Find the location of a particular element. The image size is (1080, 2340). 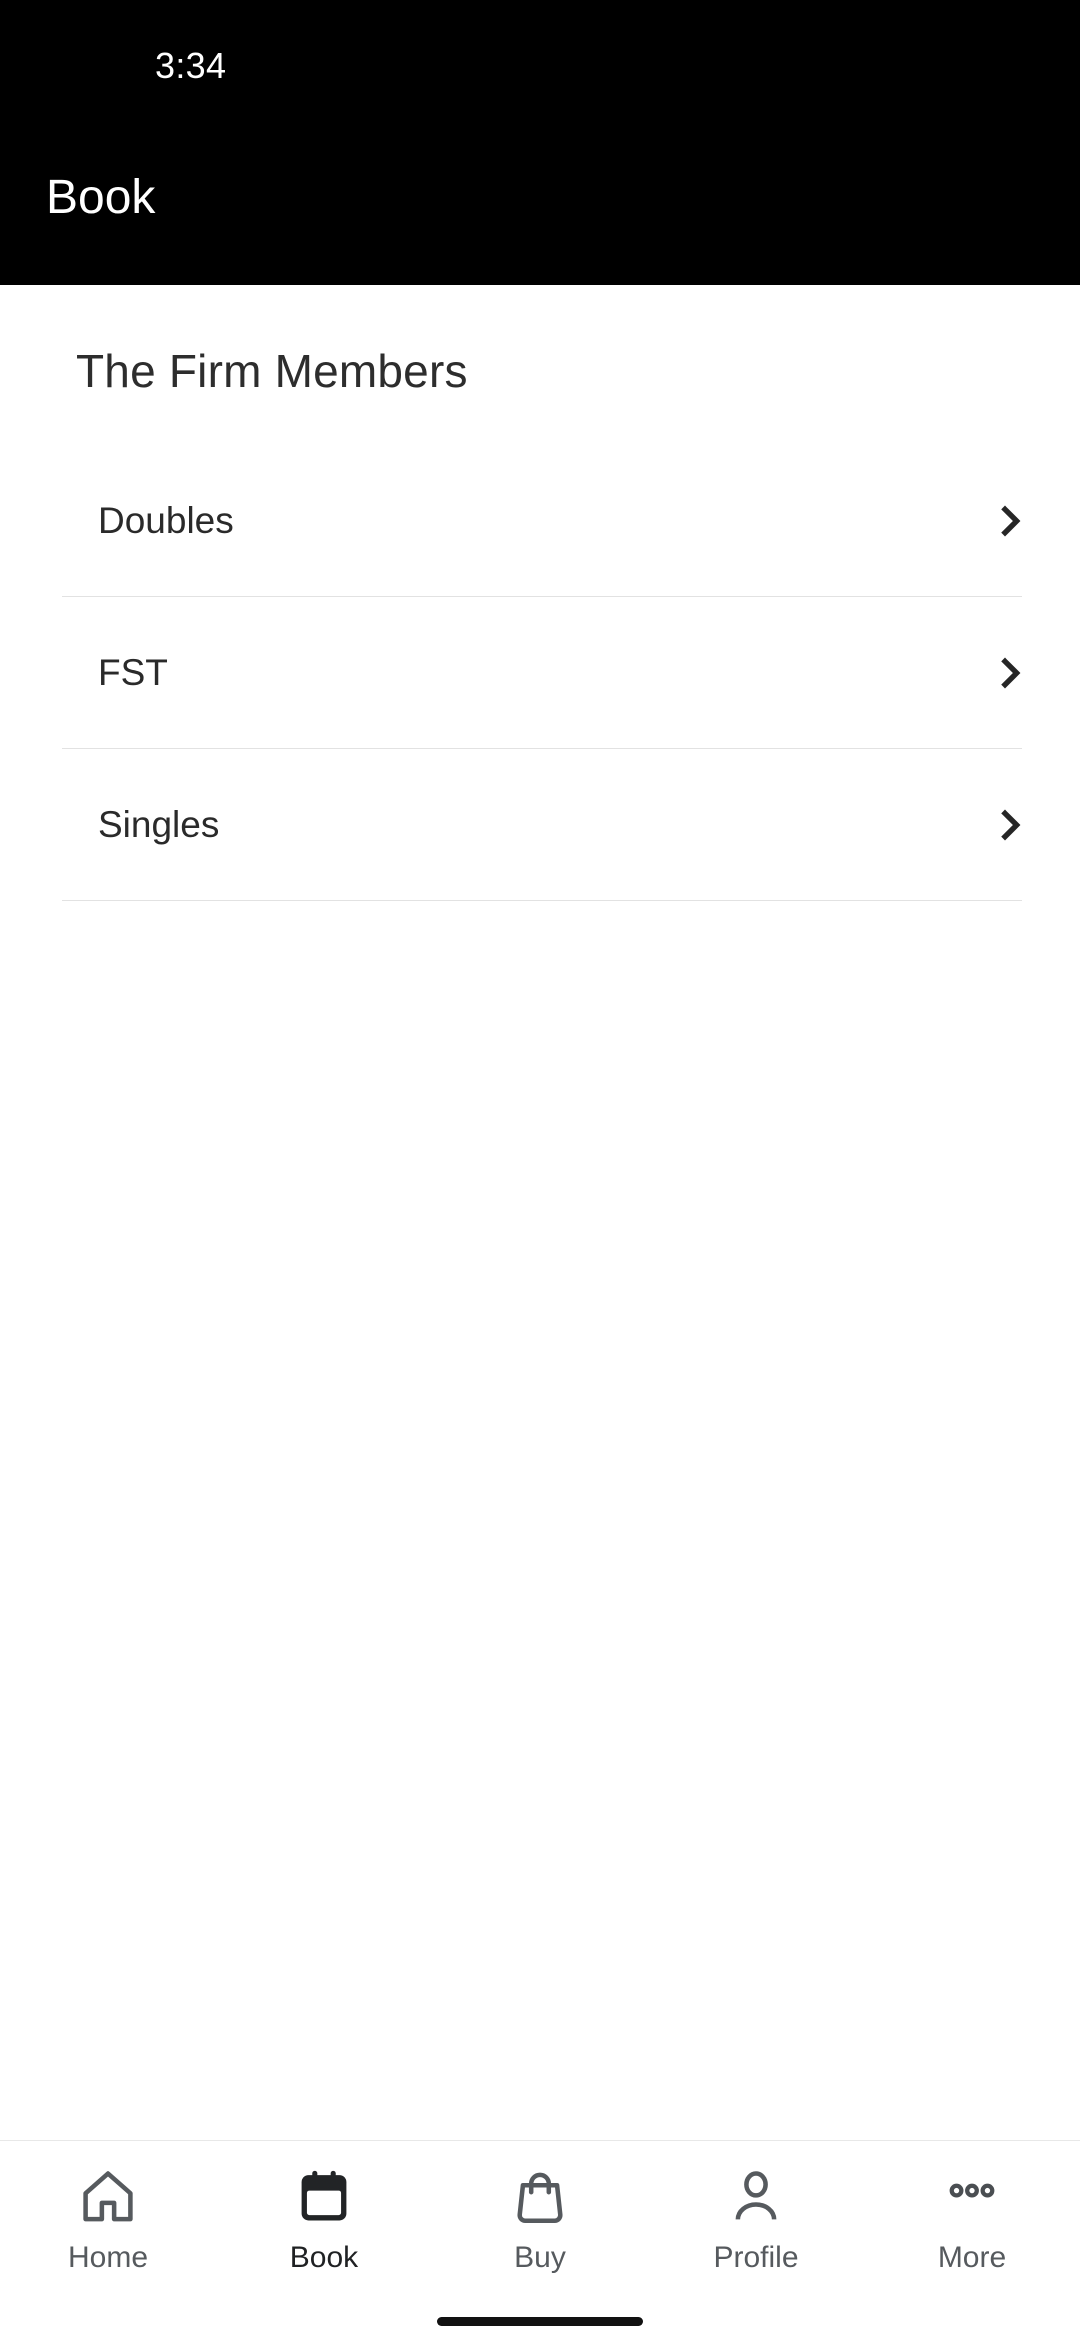

list-item-label: Doubles is located at coordinates (166, 520).